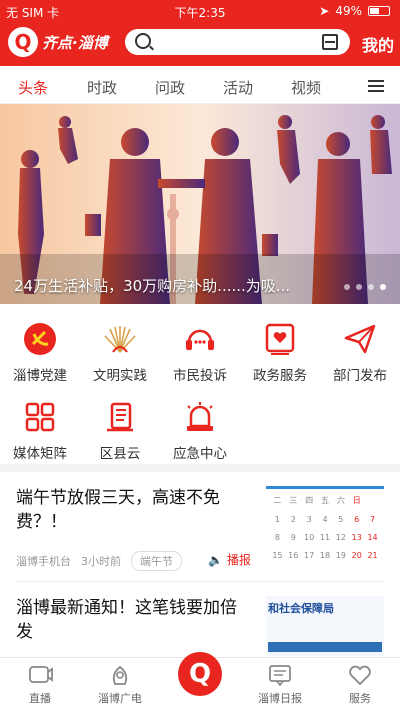 The height and width of the screenshot is (710, 400). What do you see at coordinates (277, 537) in the screenshot?
I see `calendar-day: 8` at bounding box center [277, 537].